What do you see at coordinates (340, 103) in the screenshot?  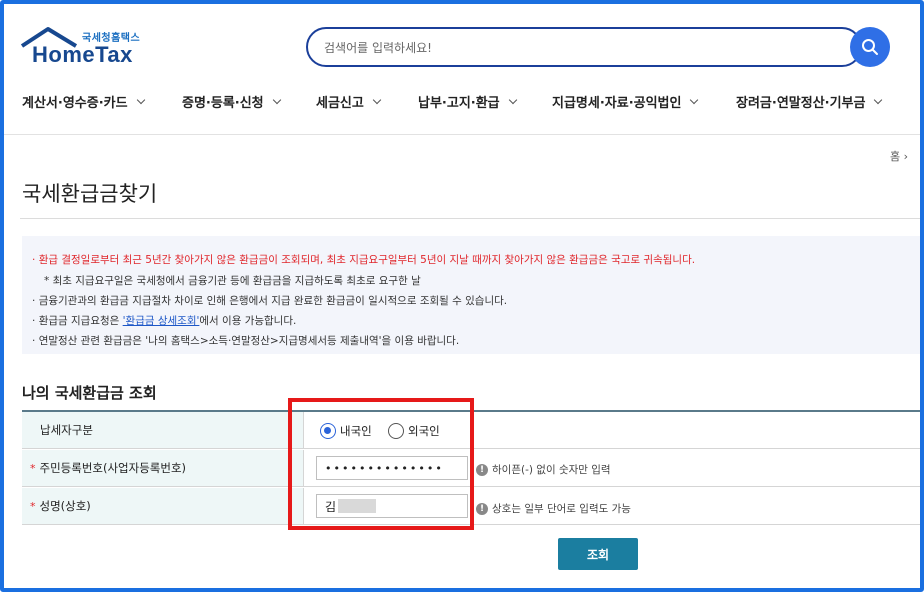 I see `nav-label: 세금신고` at bounding box center [340, 103].